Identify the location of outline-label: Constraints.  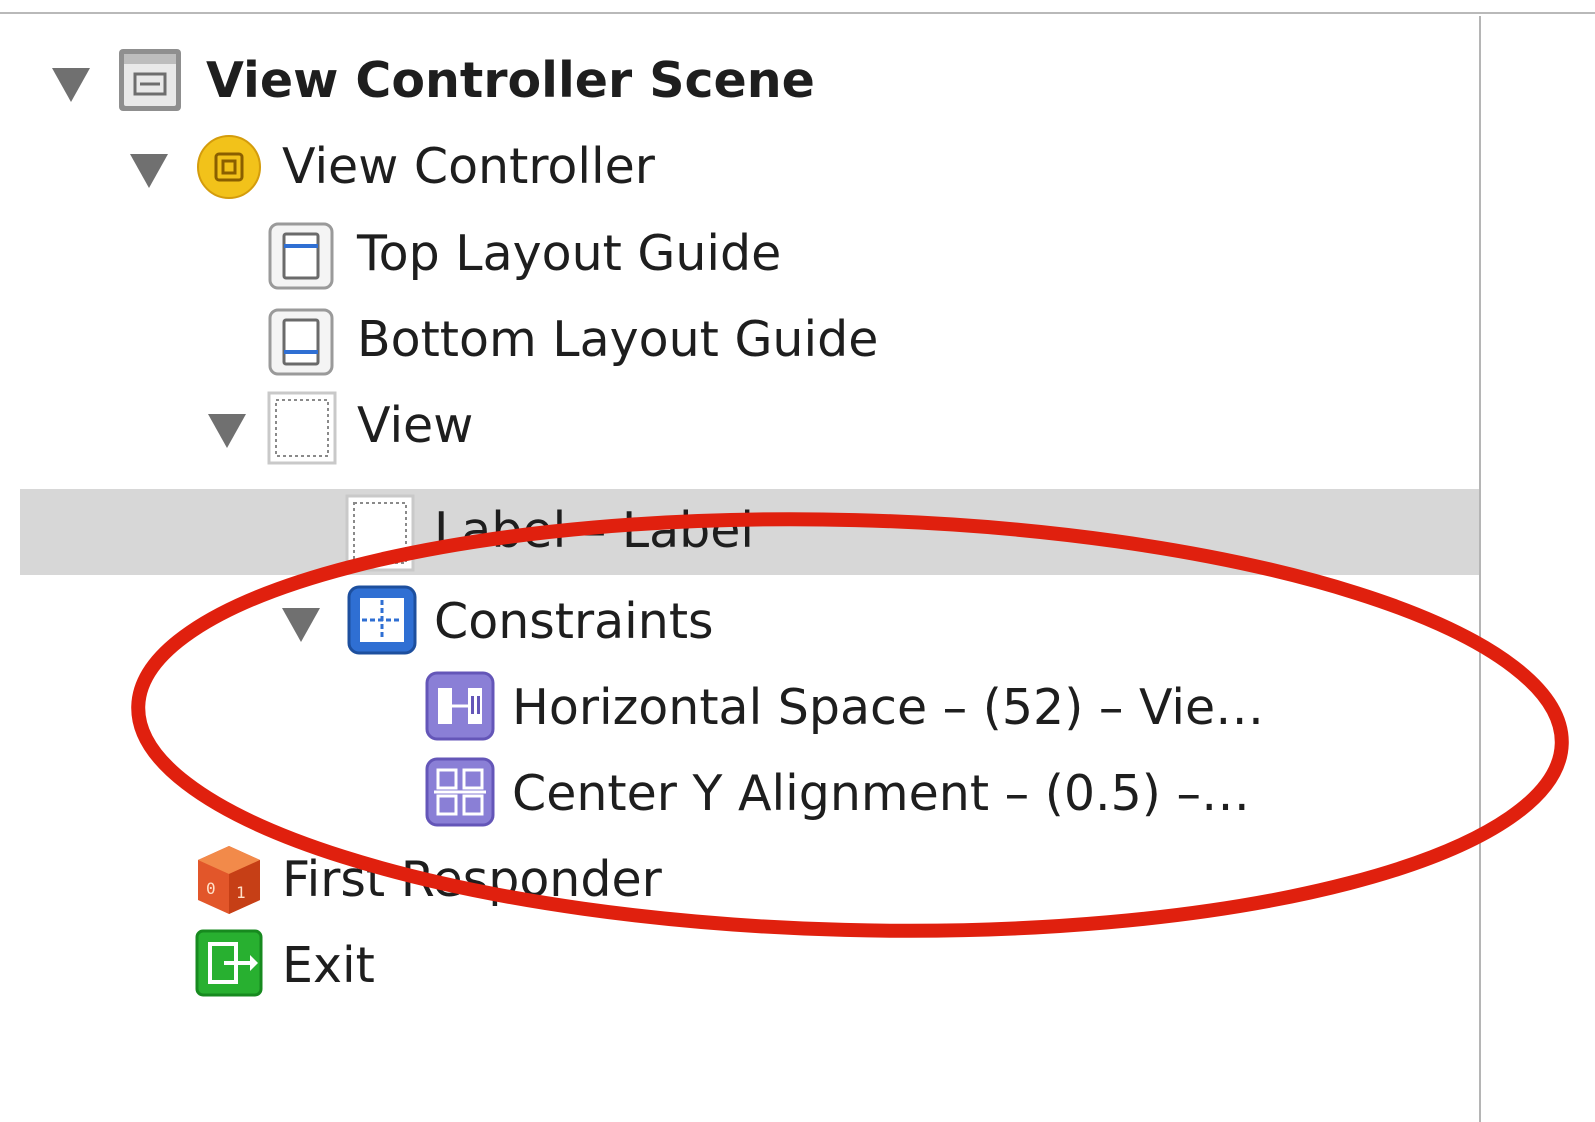
(574, 621).